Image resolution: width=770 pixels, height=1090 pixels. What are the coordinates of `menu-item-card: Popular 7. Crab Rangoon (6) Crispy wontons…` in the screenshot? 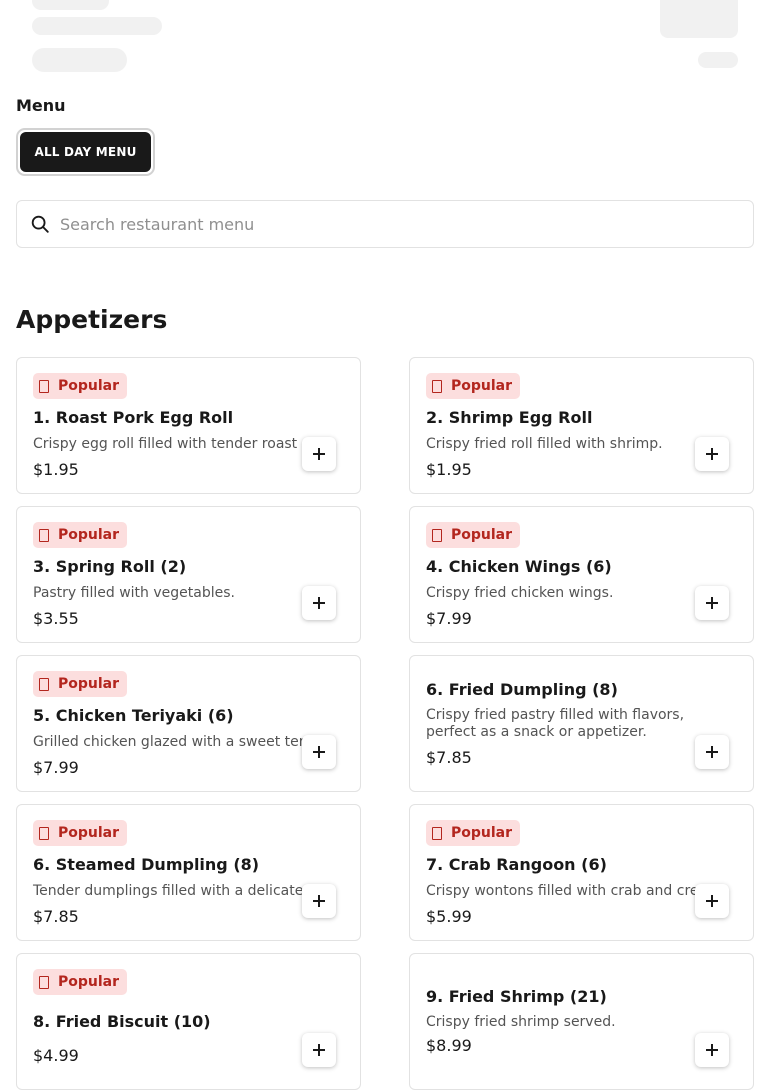 It's located at (581, 872).